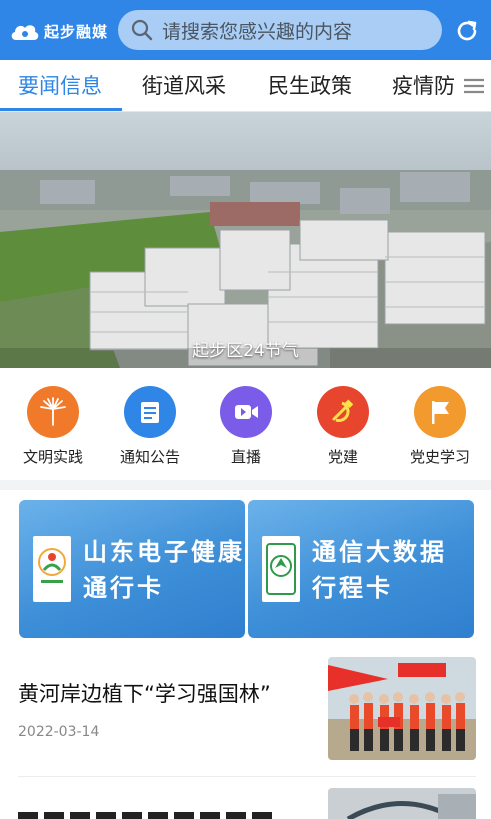 The height and width of the screenshot is (819, 491). What do you see at coordinates (245, 457) in the screenshot?
I see `quick-link-label: 直播` at bounding box center [245, 457].